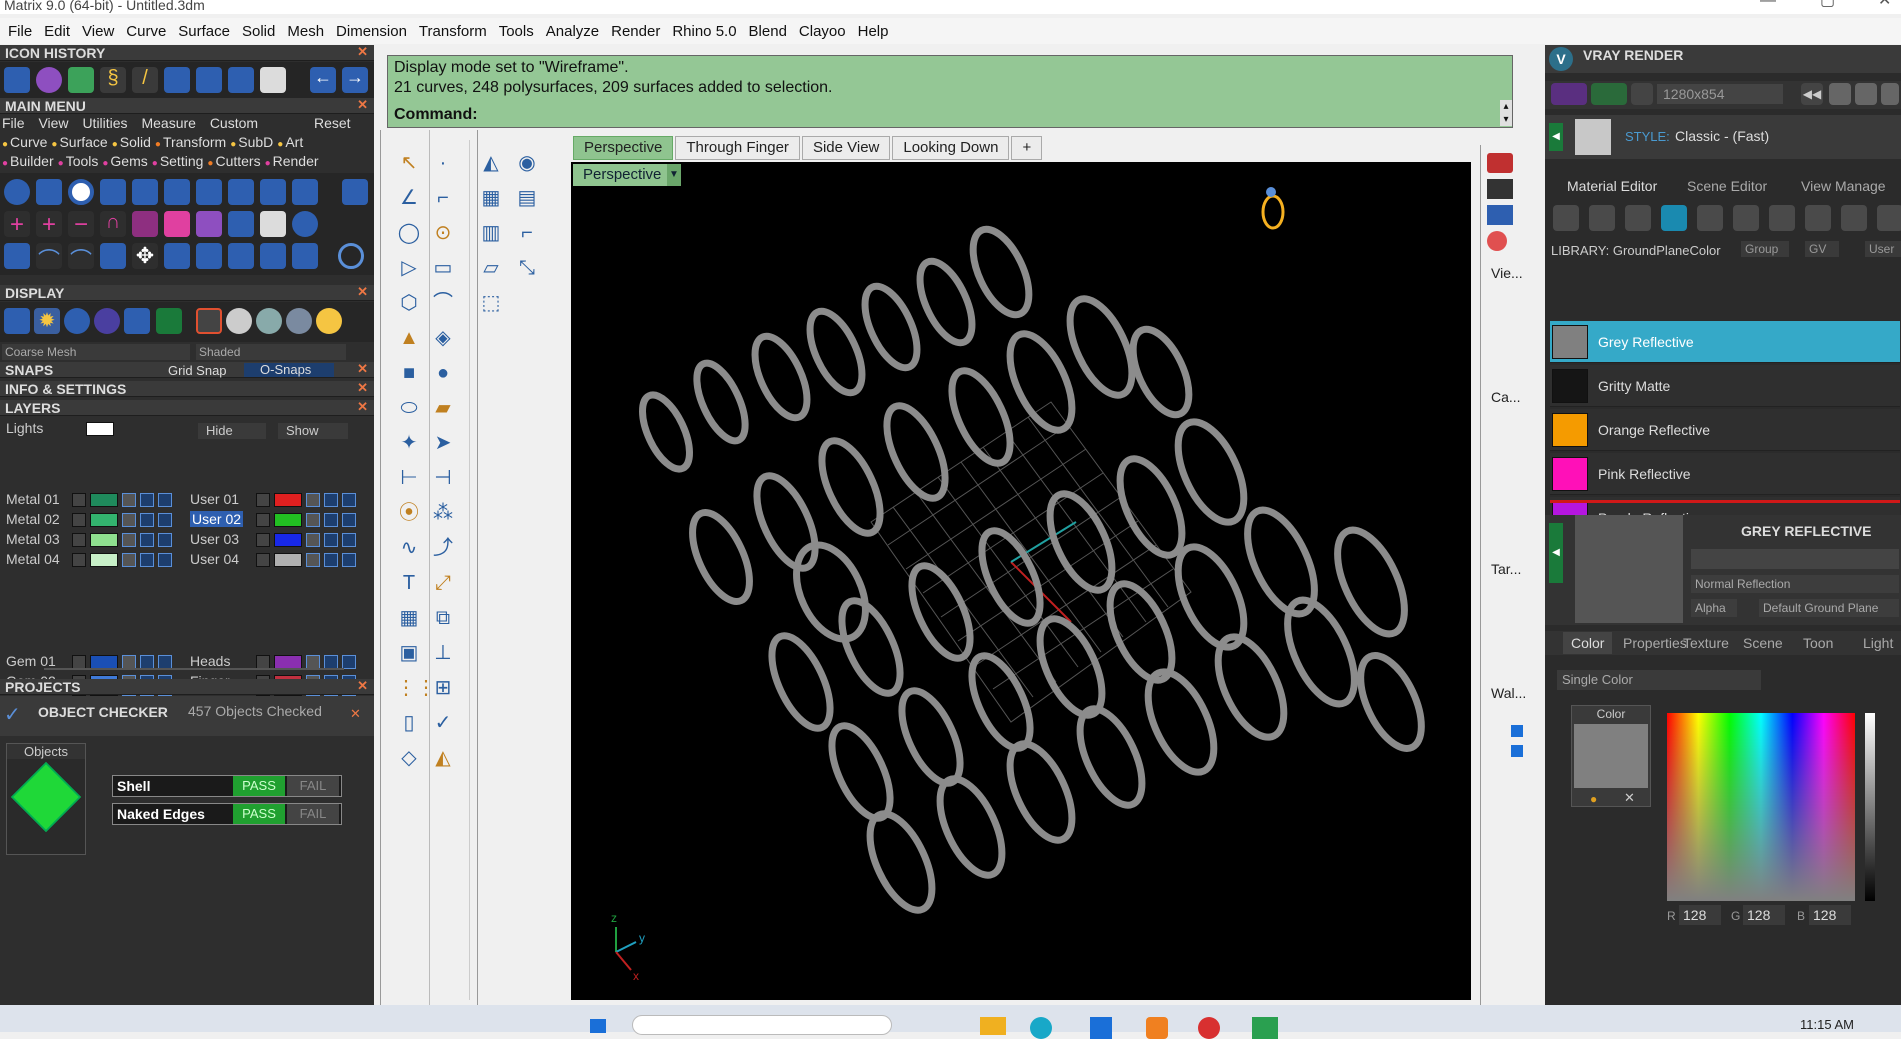 The width and height of the screenshot is (1901, 1039). Describe the element at coordinates (762, 1025) in the screenshot. I see `search-input` at that location.